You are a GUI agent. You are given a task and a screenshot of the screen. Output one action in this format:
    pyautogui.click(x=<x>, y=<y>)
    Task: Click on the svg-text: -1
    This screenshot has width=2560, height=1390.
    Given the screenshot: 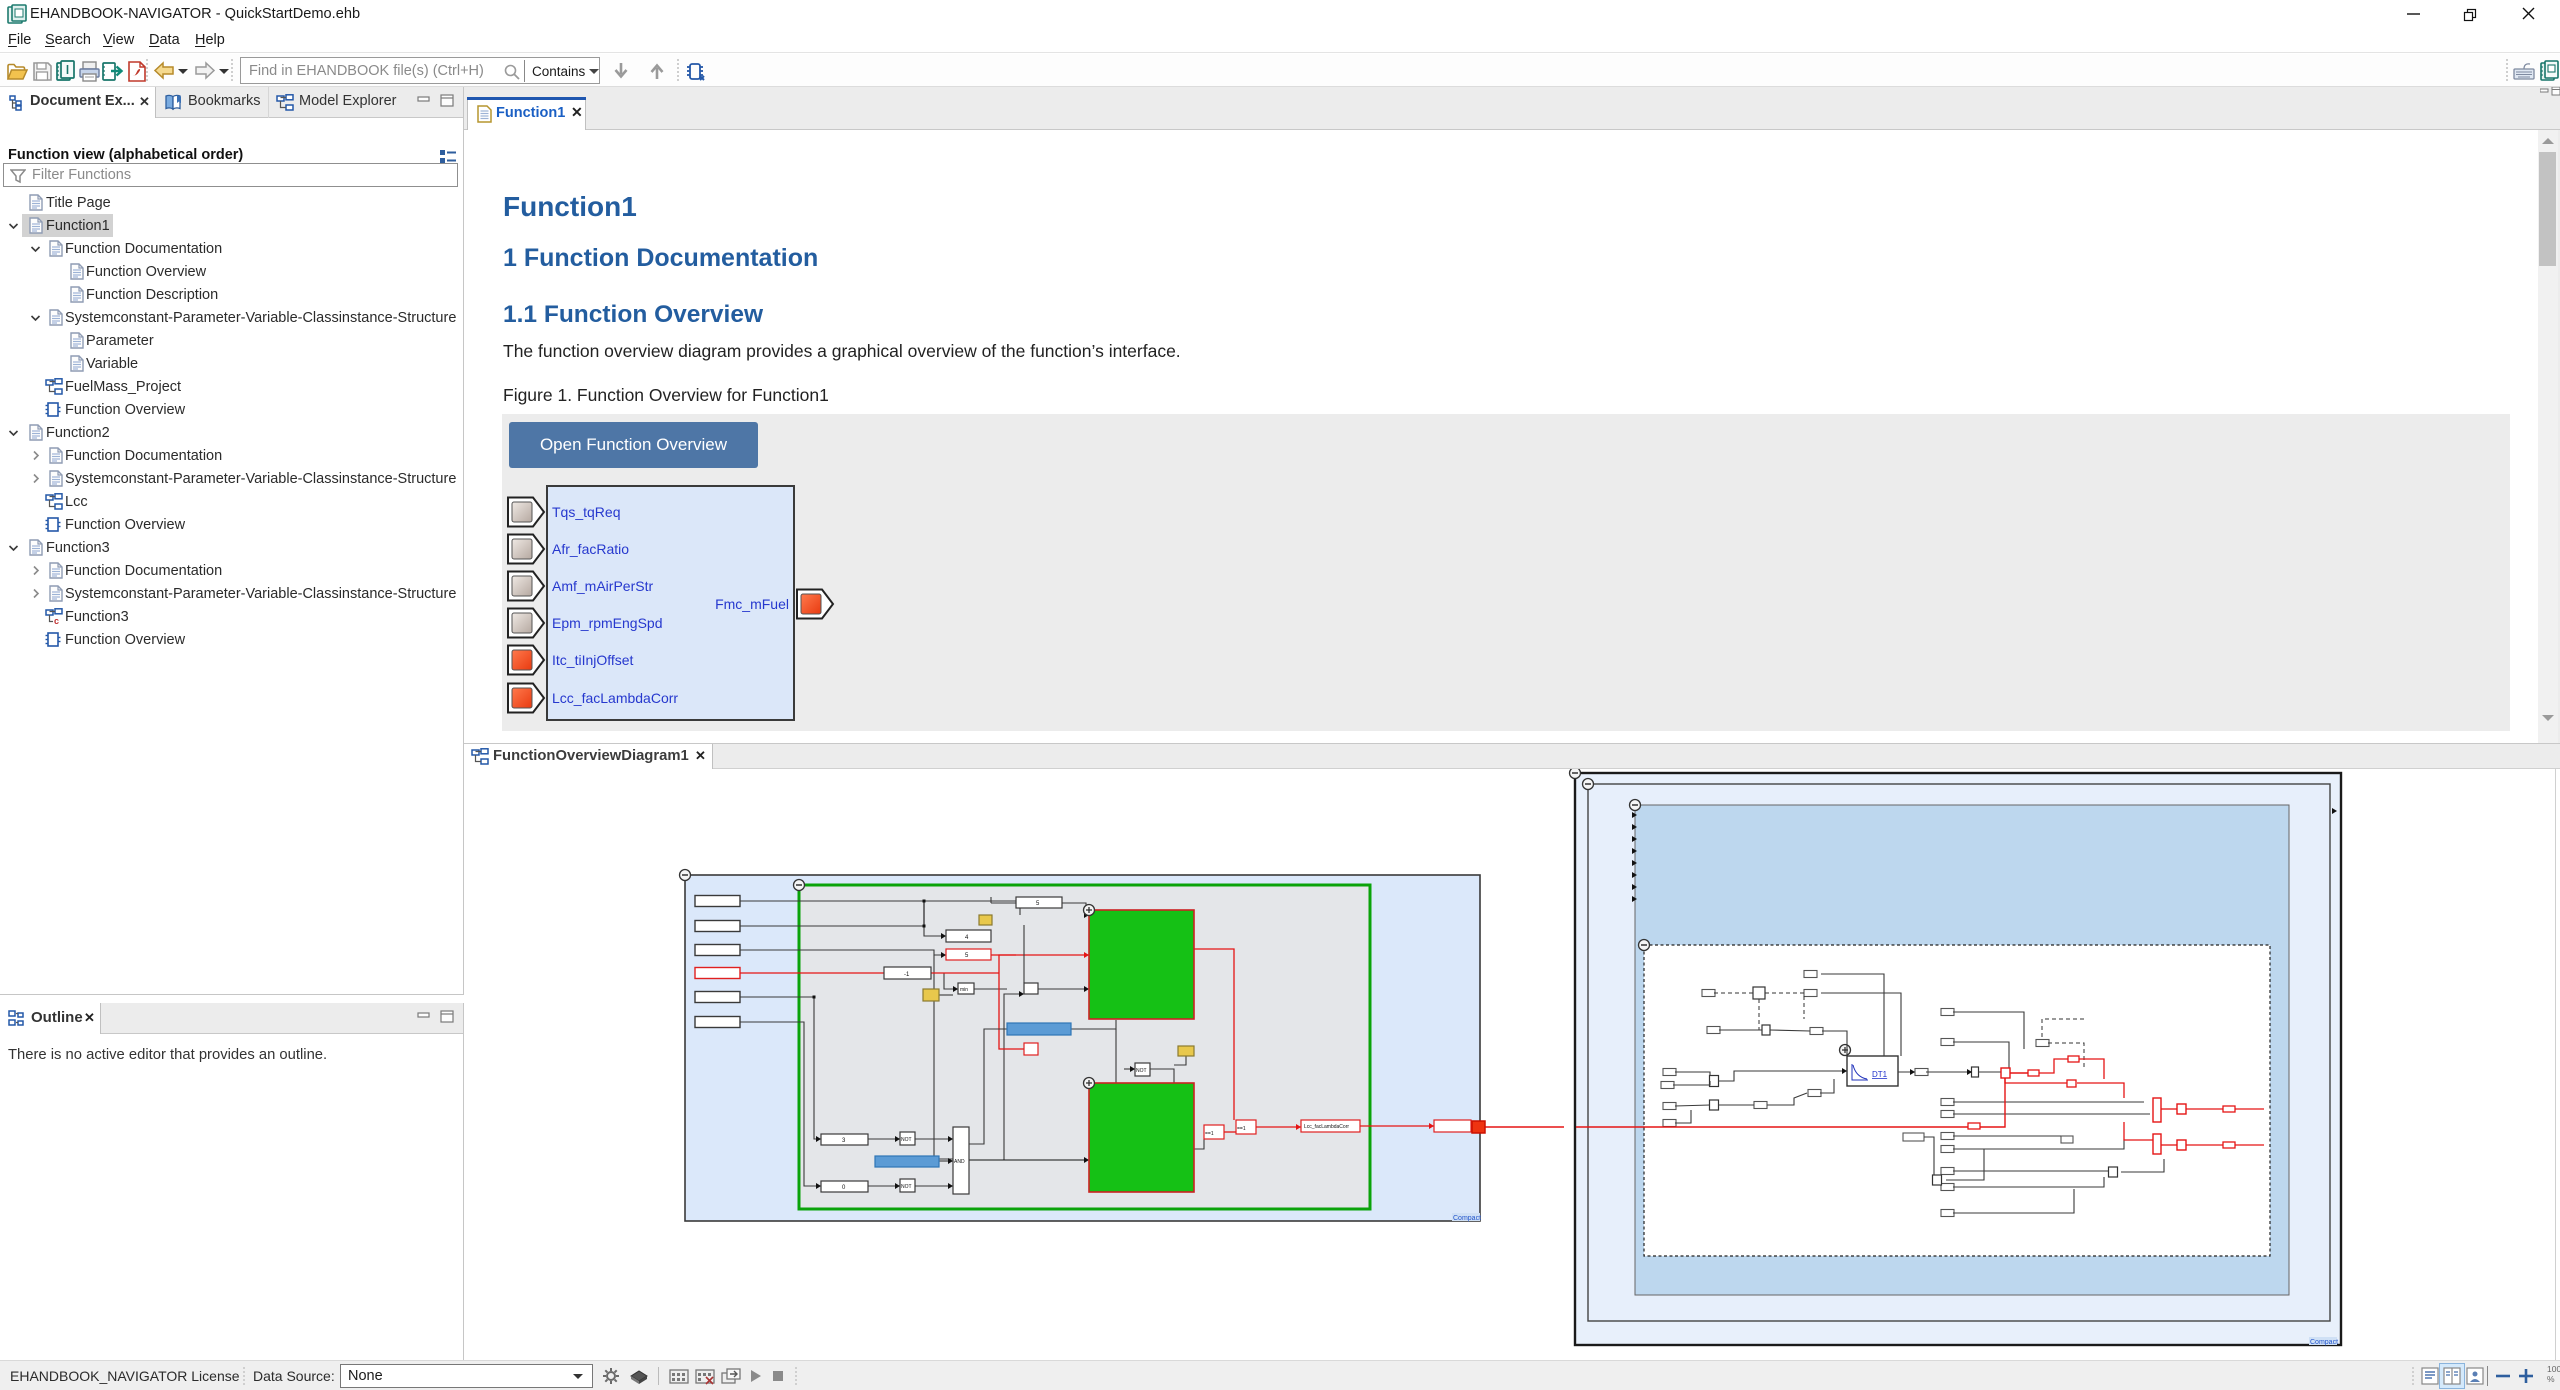 What is the action you would take?
    pyautogui.click(x=907, y=975)
    